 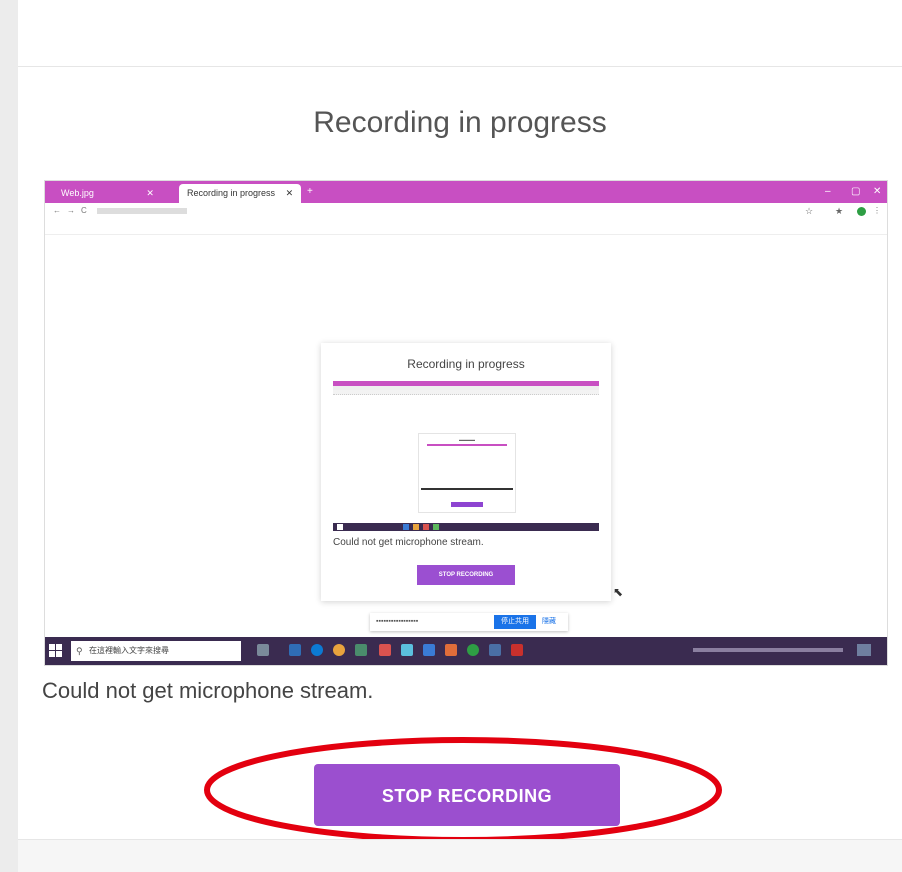 What do you see at coordinates (863, 650) in the screenshot?
I see `notification-icon` at bounding box center [863, 650].